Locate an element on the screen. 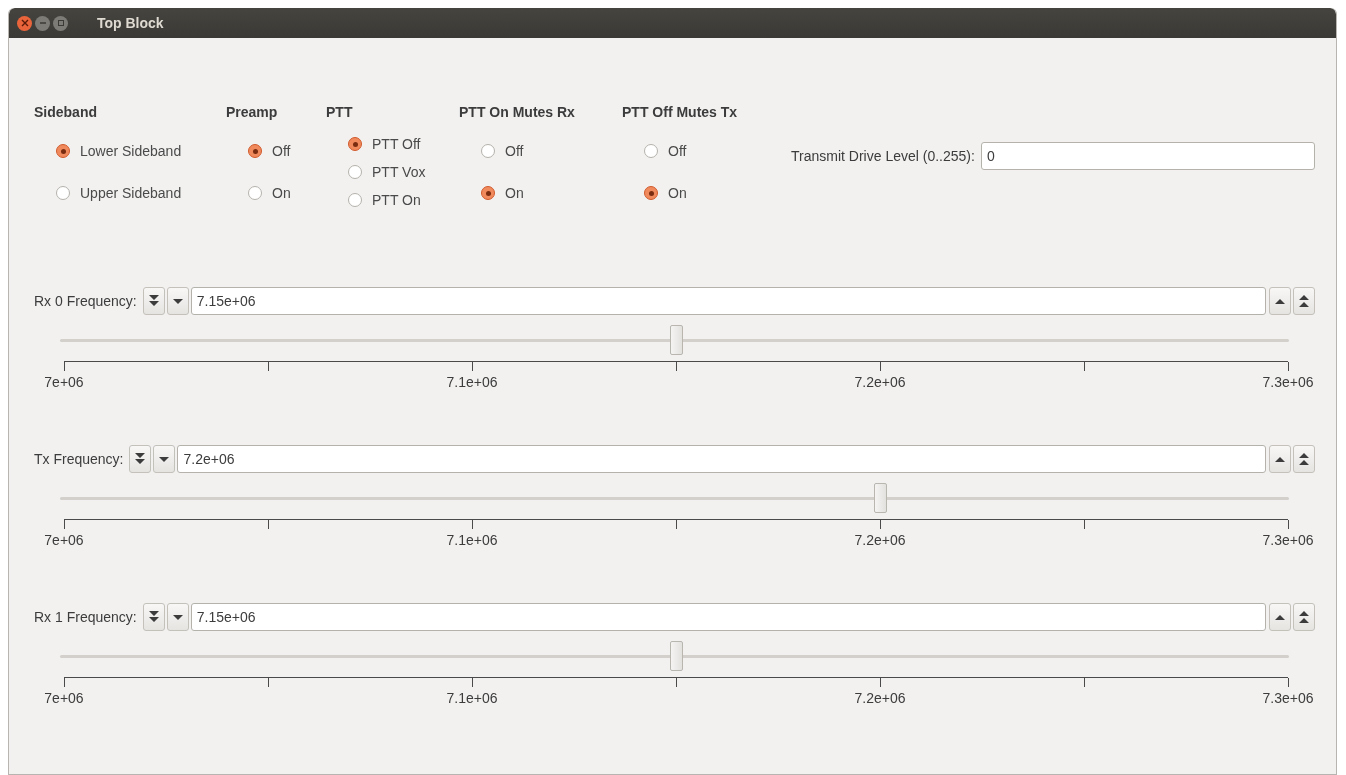 The image size is (1346, 775). field-label: Transmit Drive Level (0..255): is located at coordinates (883, 156).